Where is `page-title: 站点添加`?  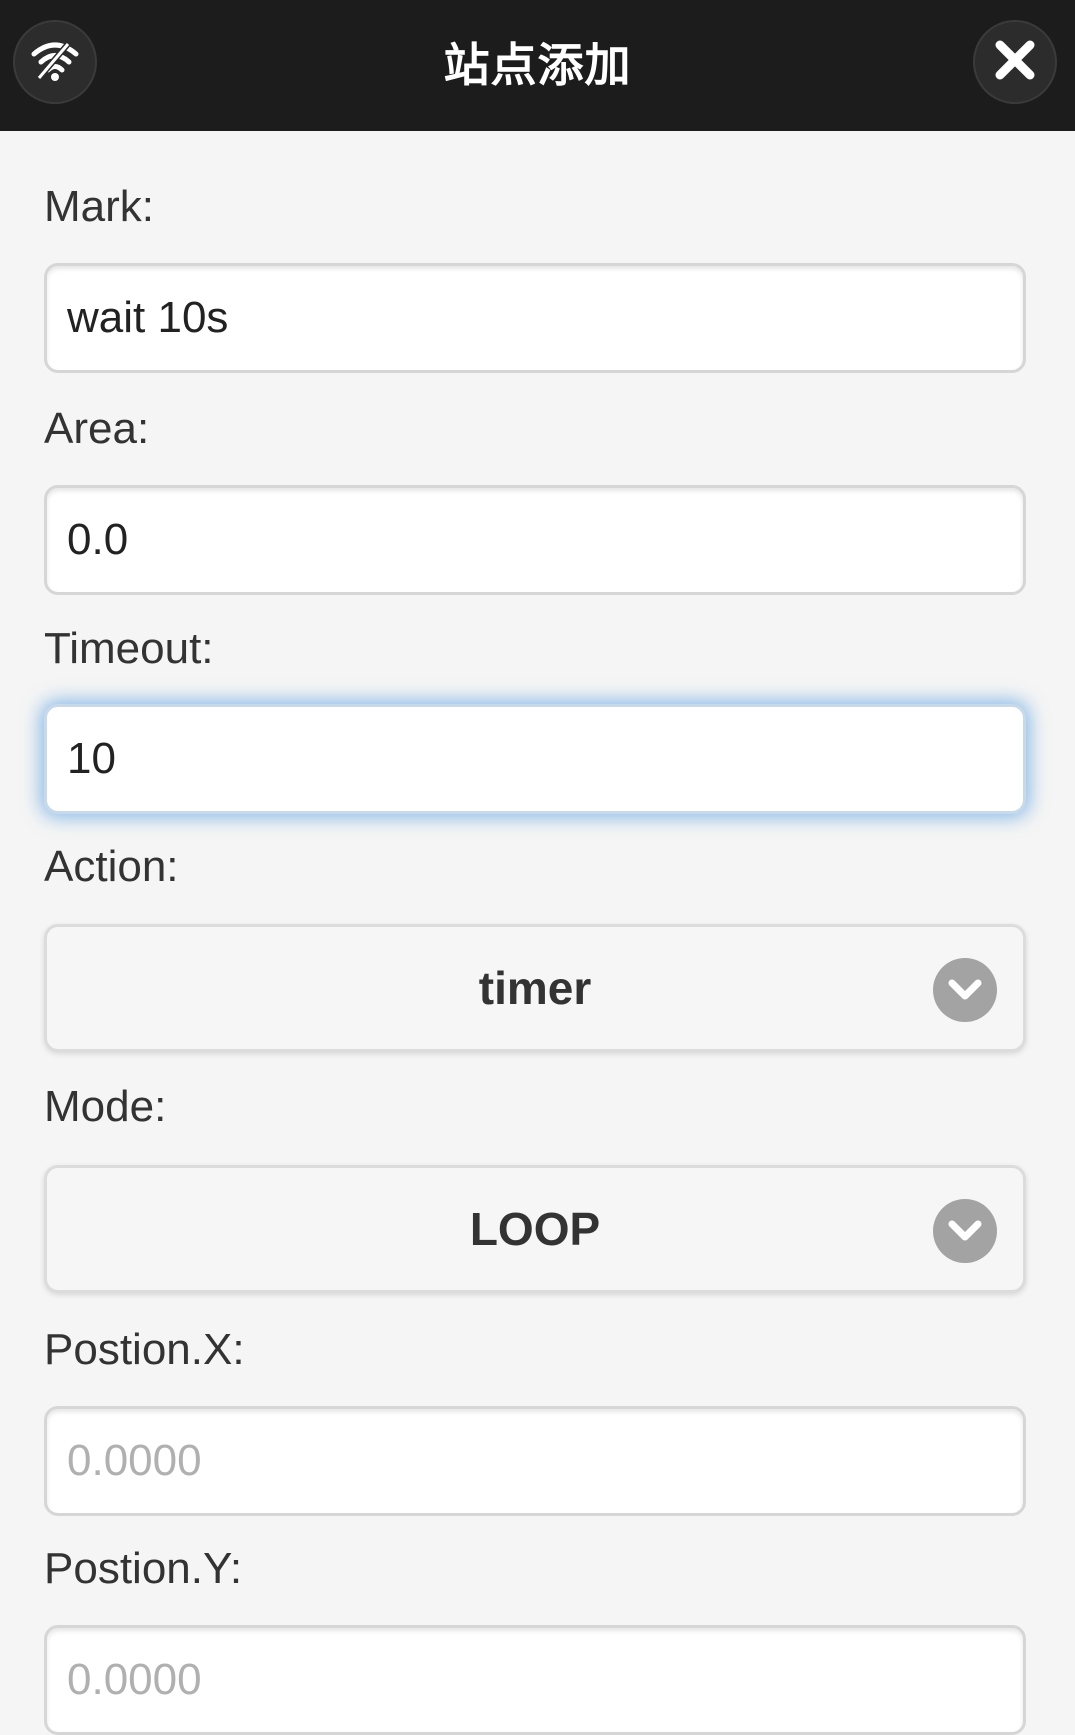 page-title: 站点添加 is located at coordinates (537, 65).